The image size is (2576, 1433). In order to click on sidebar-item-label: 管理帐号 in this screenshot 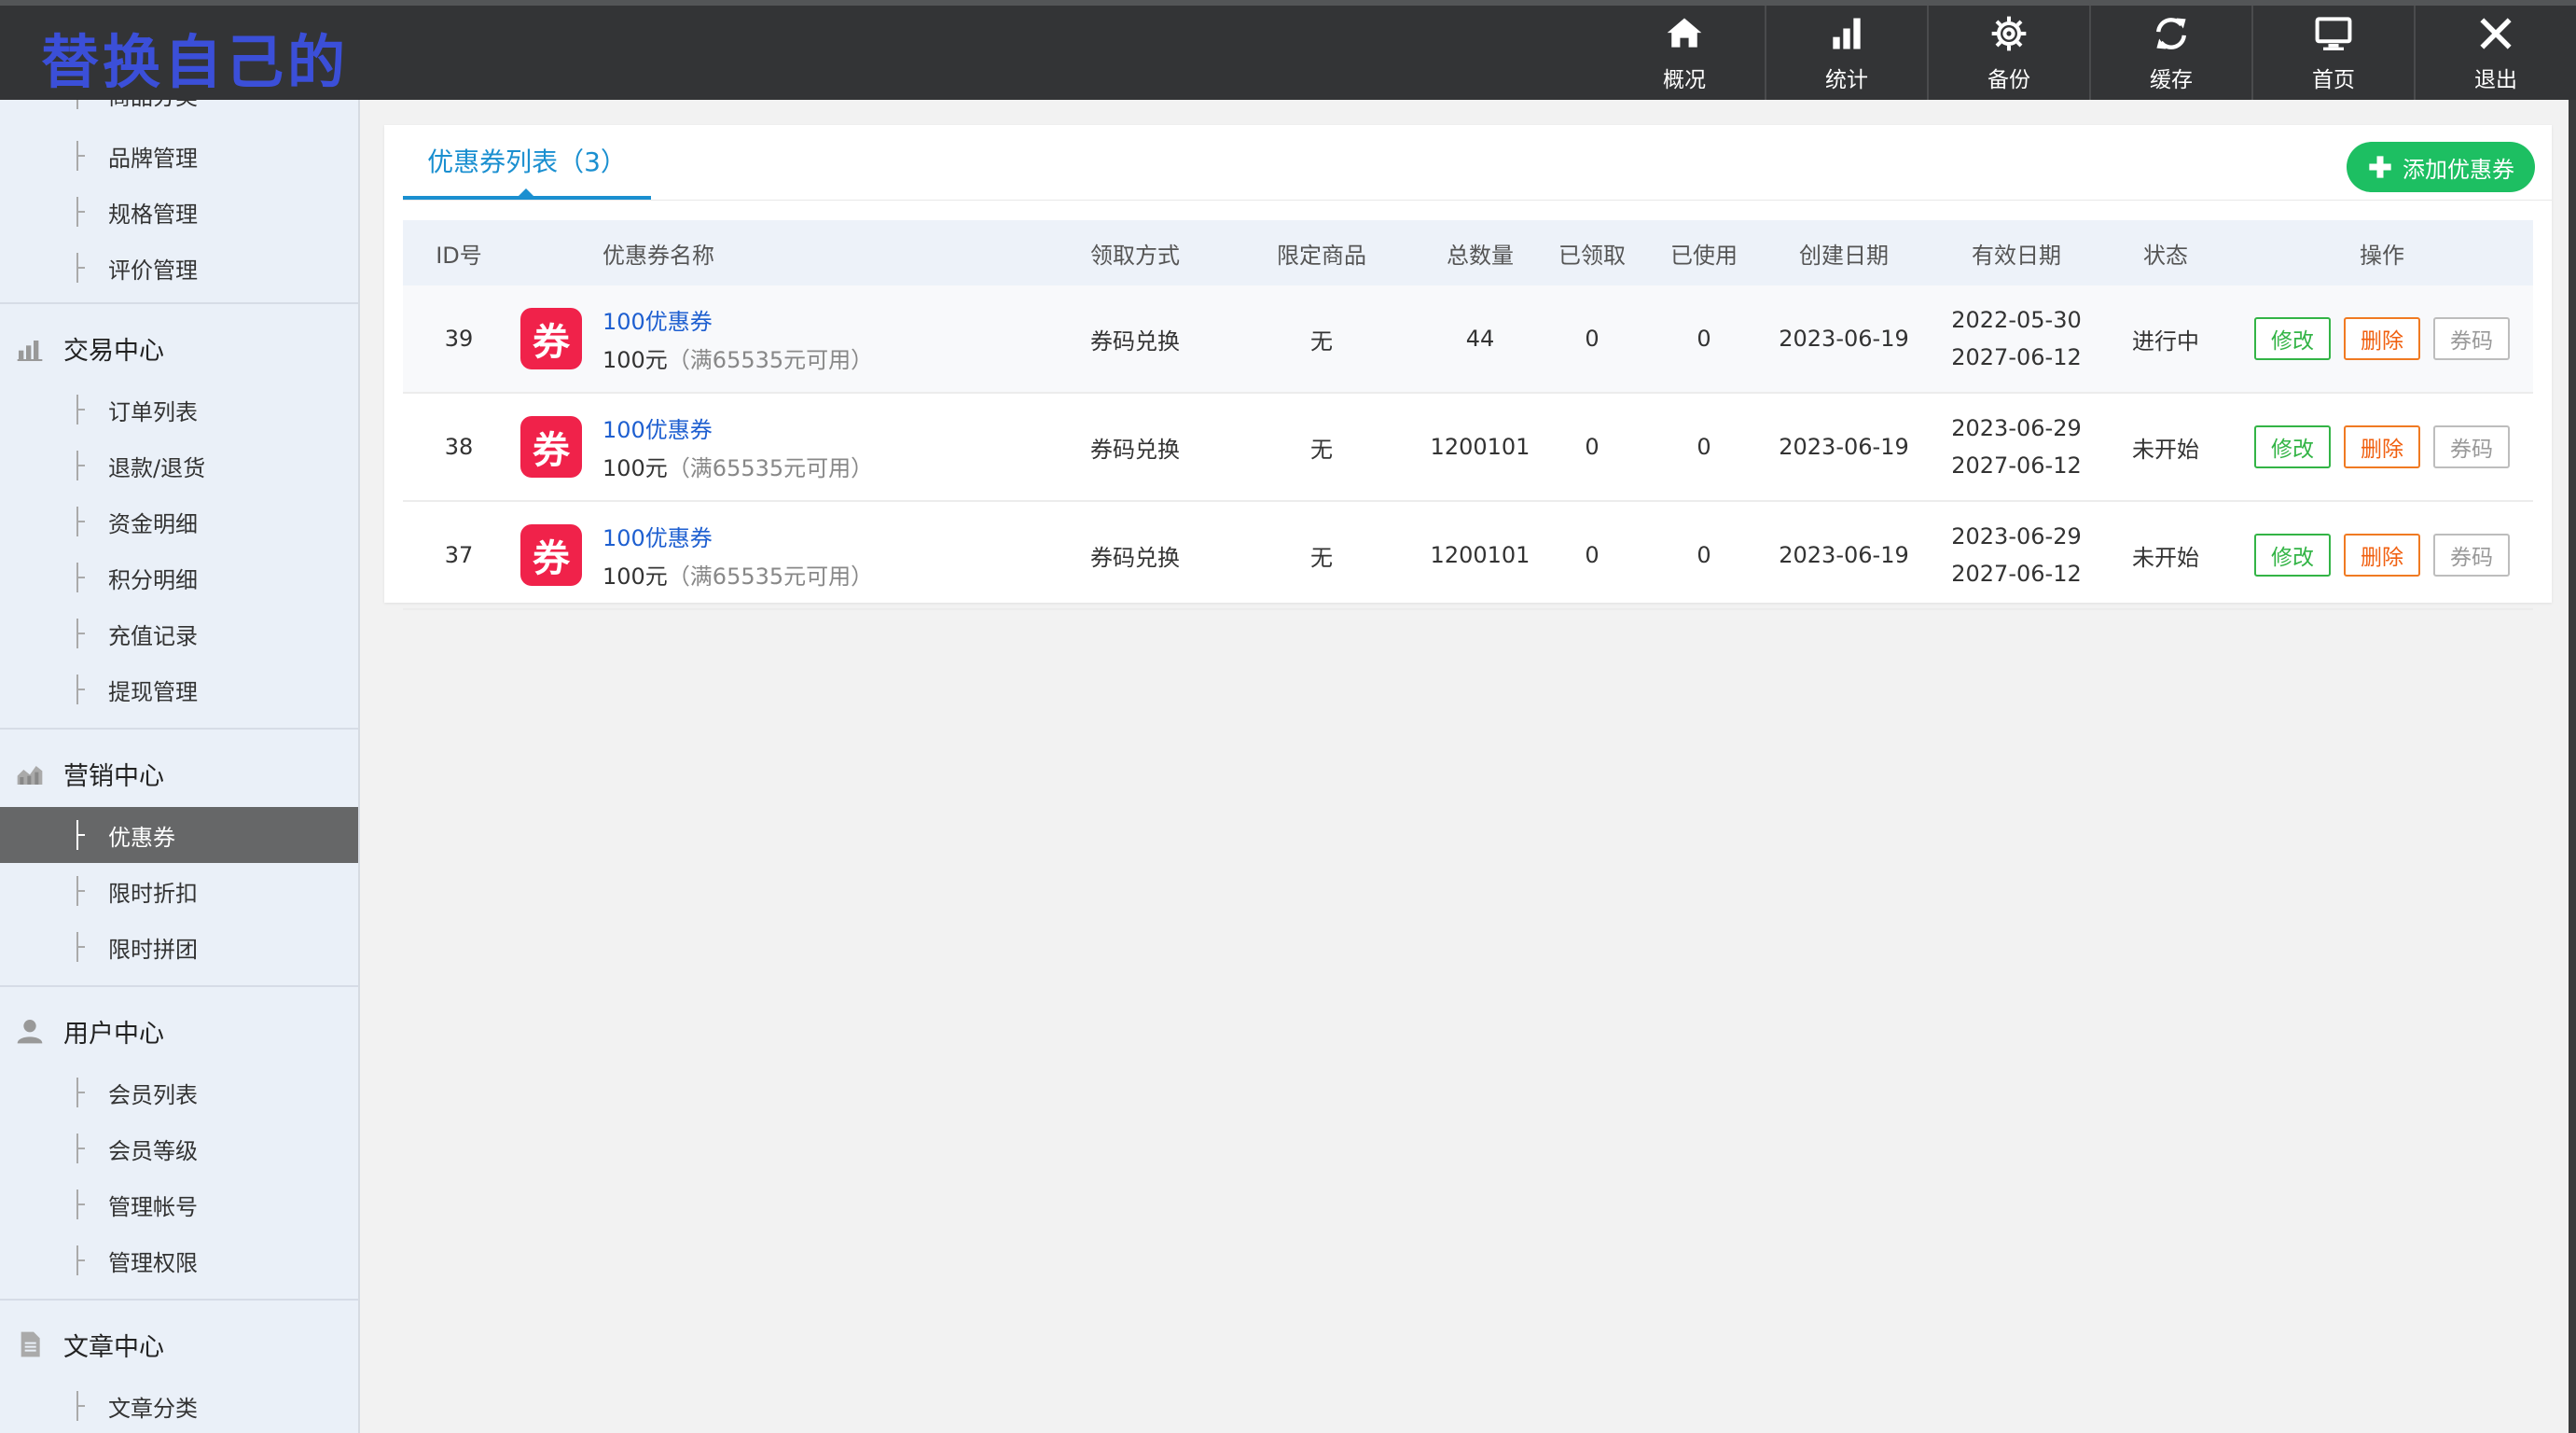, I will do `click(153, 1206)`.